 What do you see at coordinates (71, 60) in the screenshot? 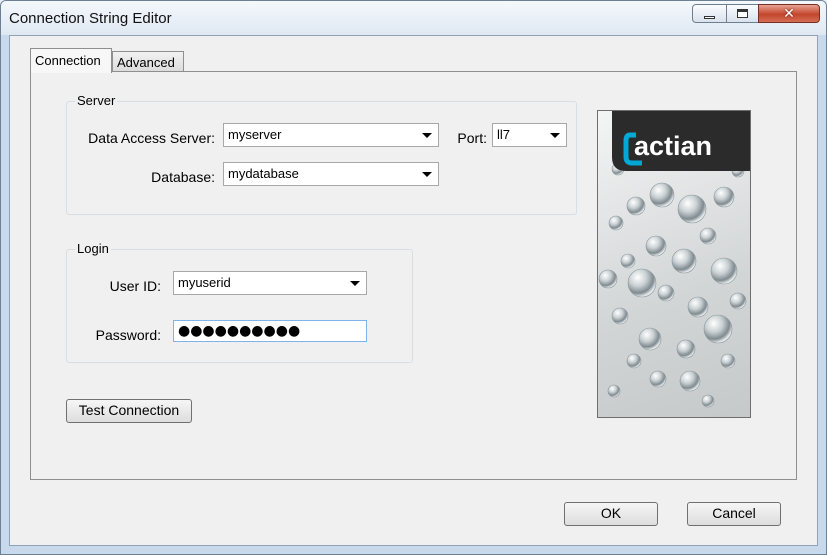
I see `tab-connection: Connection` at bounding box center [71, 60].